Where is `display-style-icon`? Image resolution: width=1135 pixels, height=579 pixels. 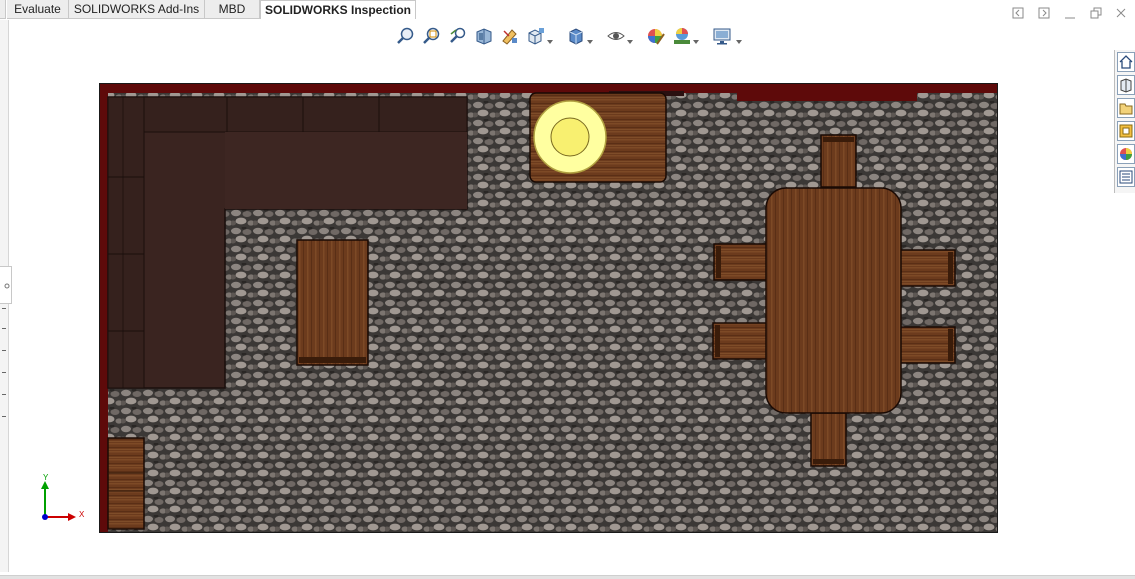 display-style-icon is located at coordinates (576, 36).